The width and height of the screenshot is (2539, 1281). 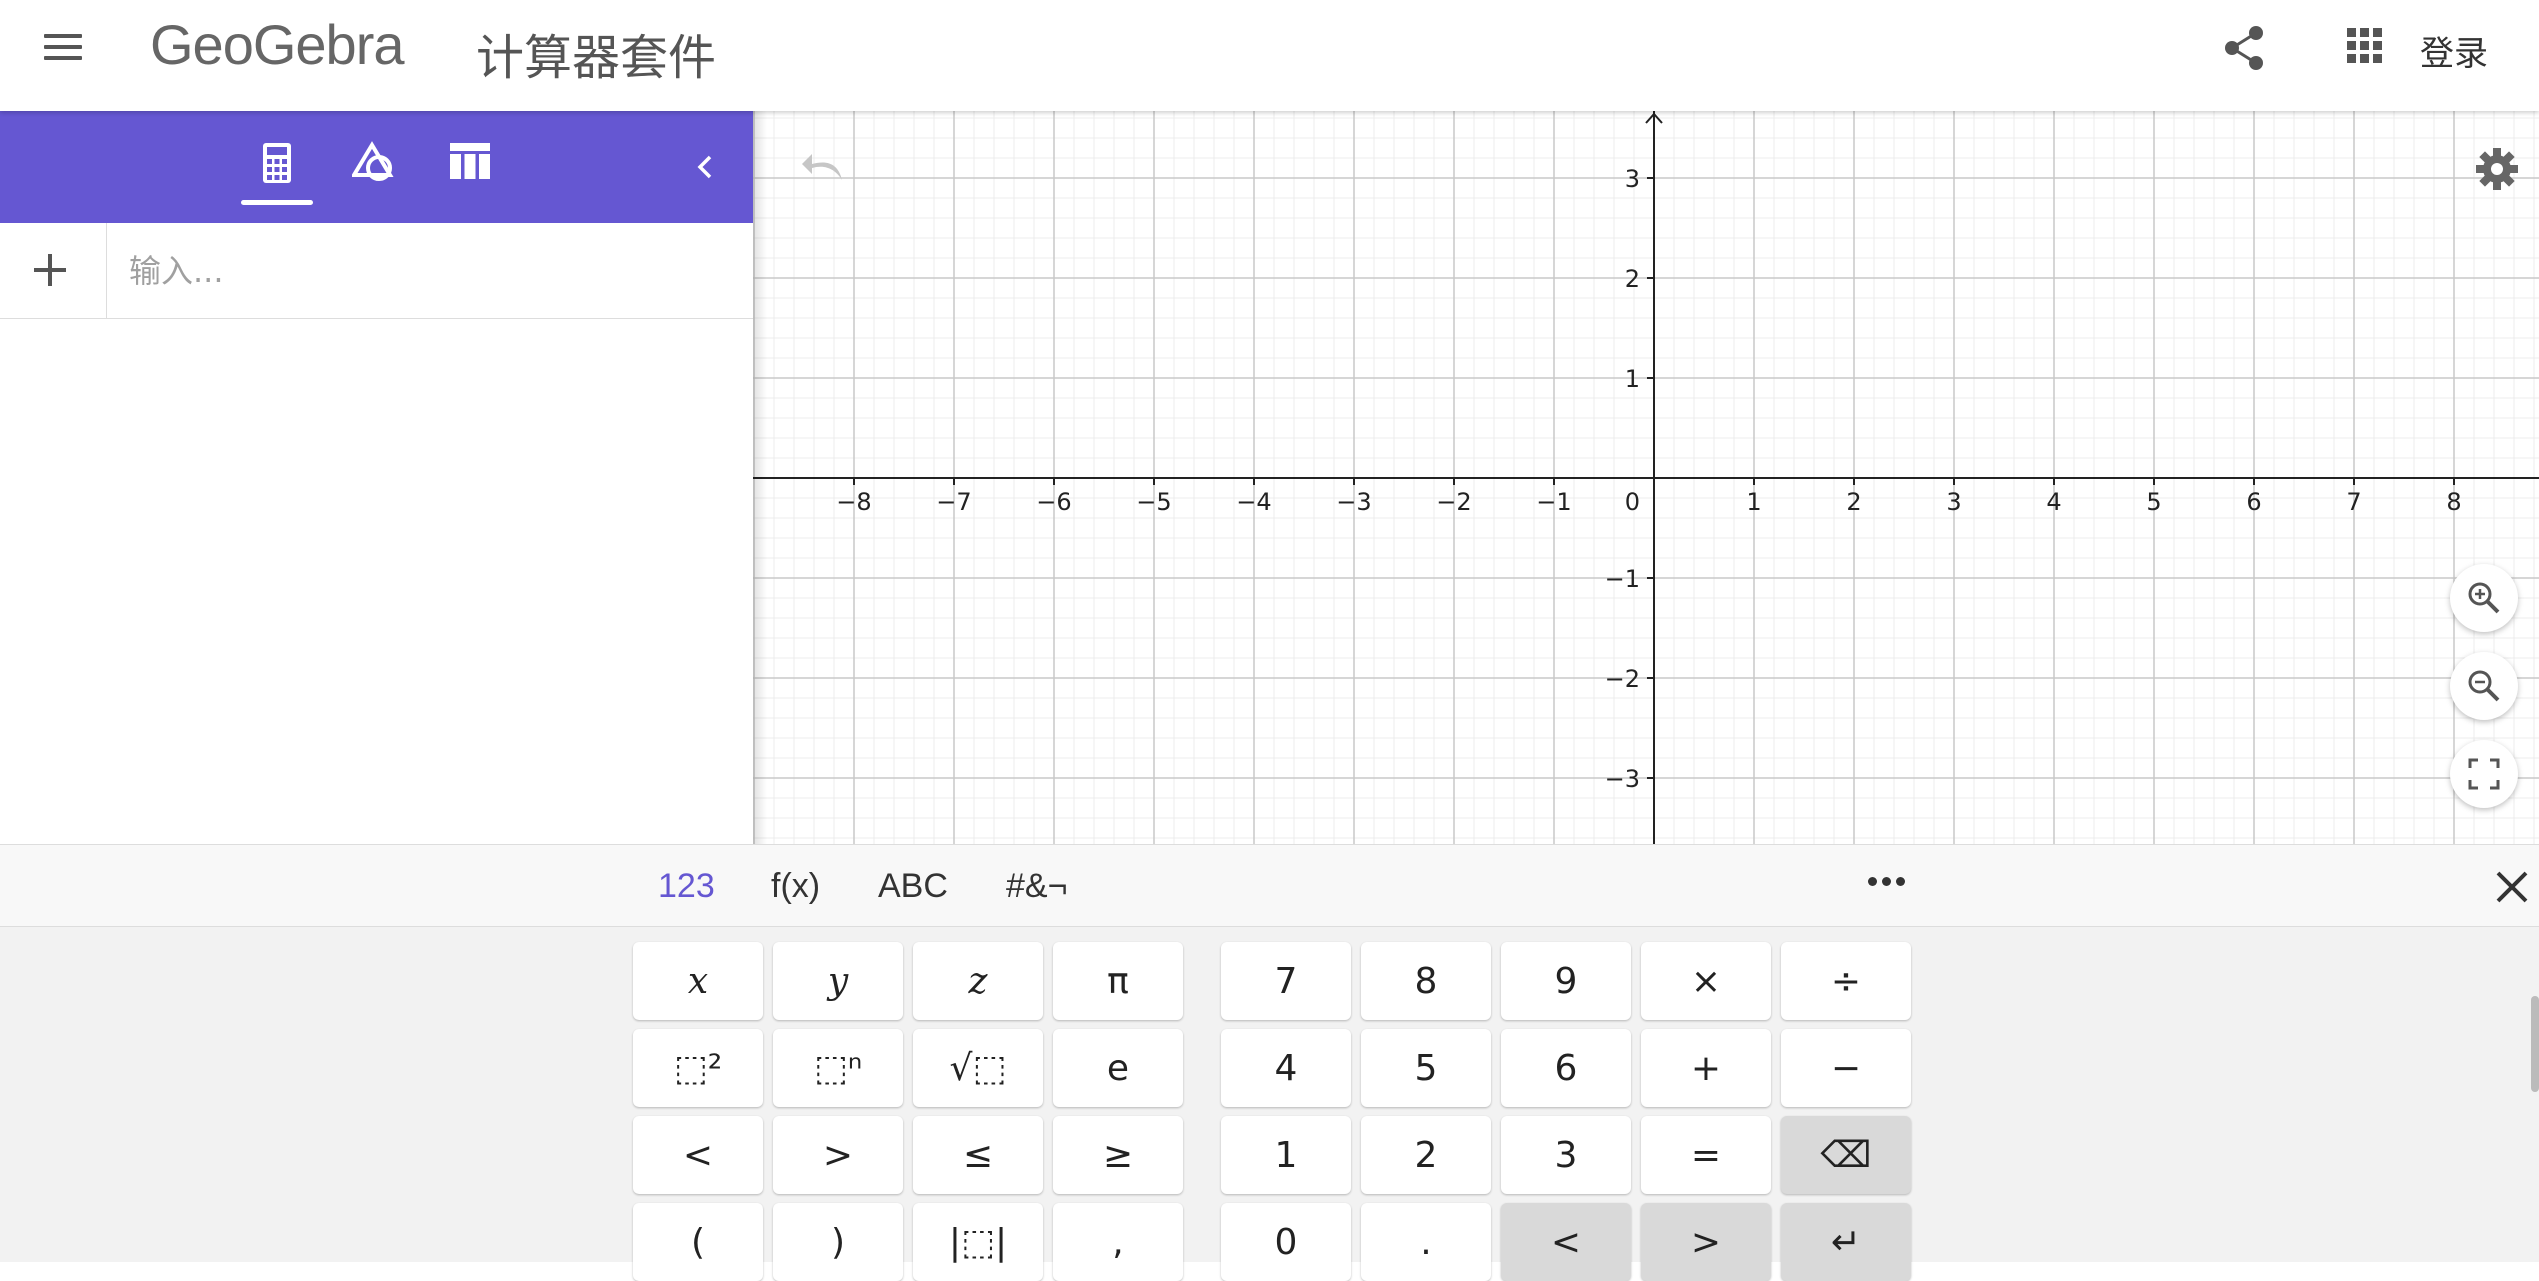 I want to click on enter-key: ↵, so click(x=1846, y=1242).